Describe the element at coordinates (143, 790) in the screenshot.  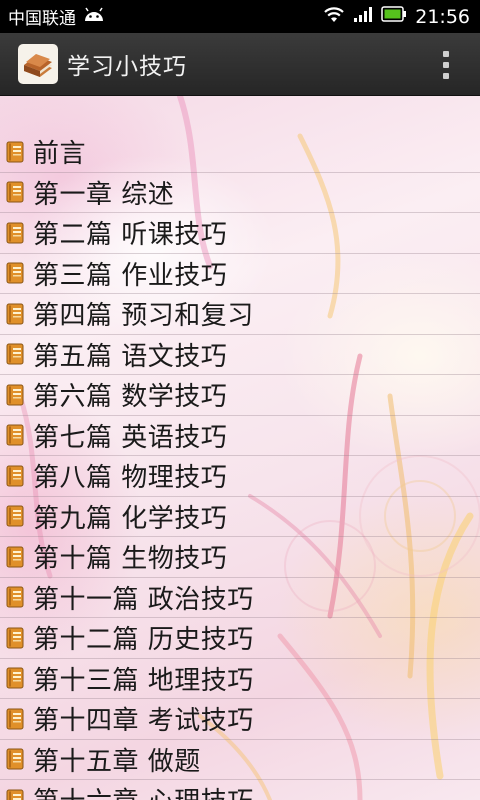
I see `chapter-label: 第十六章 心理技巧` at that location.